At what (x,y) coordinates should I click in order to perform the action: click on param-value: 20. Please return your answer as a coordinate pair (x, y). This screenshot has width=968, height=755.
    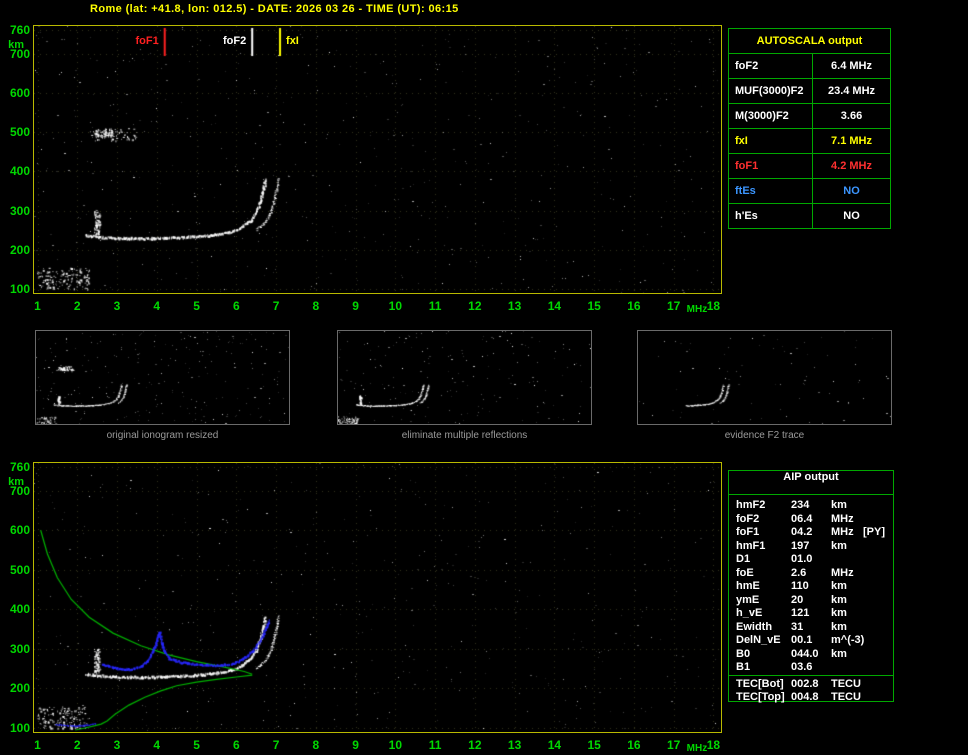
    Looking at the image, I should click on (797, 599).